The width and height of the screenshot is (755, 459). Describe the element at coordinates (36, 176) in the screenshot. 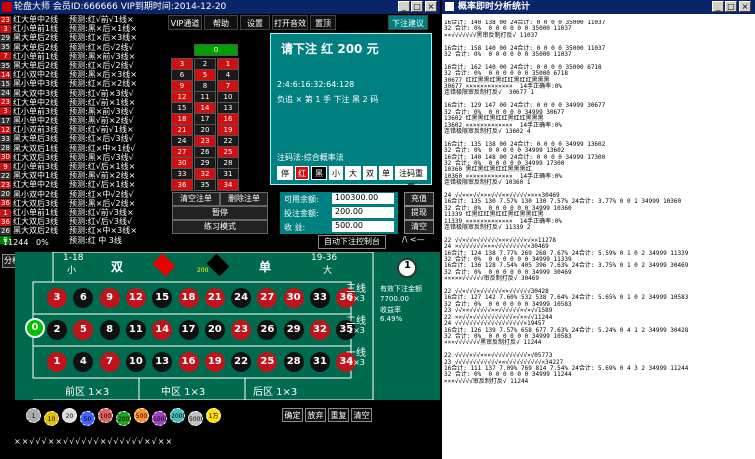

I see `history-text: 黑大双中1线` at that location.